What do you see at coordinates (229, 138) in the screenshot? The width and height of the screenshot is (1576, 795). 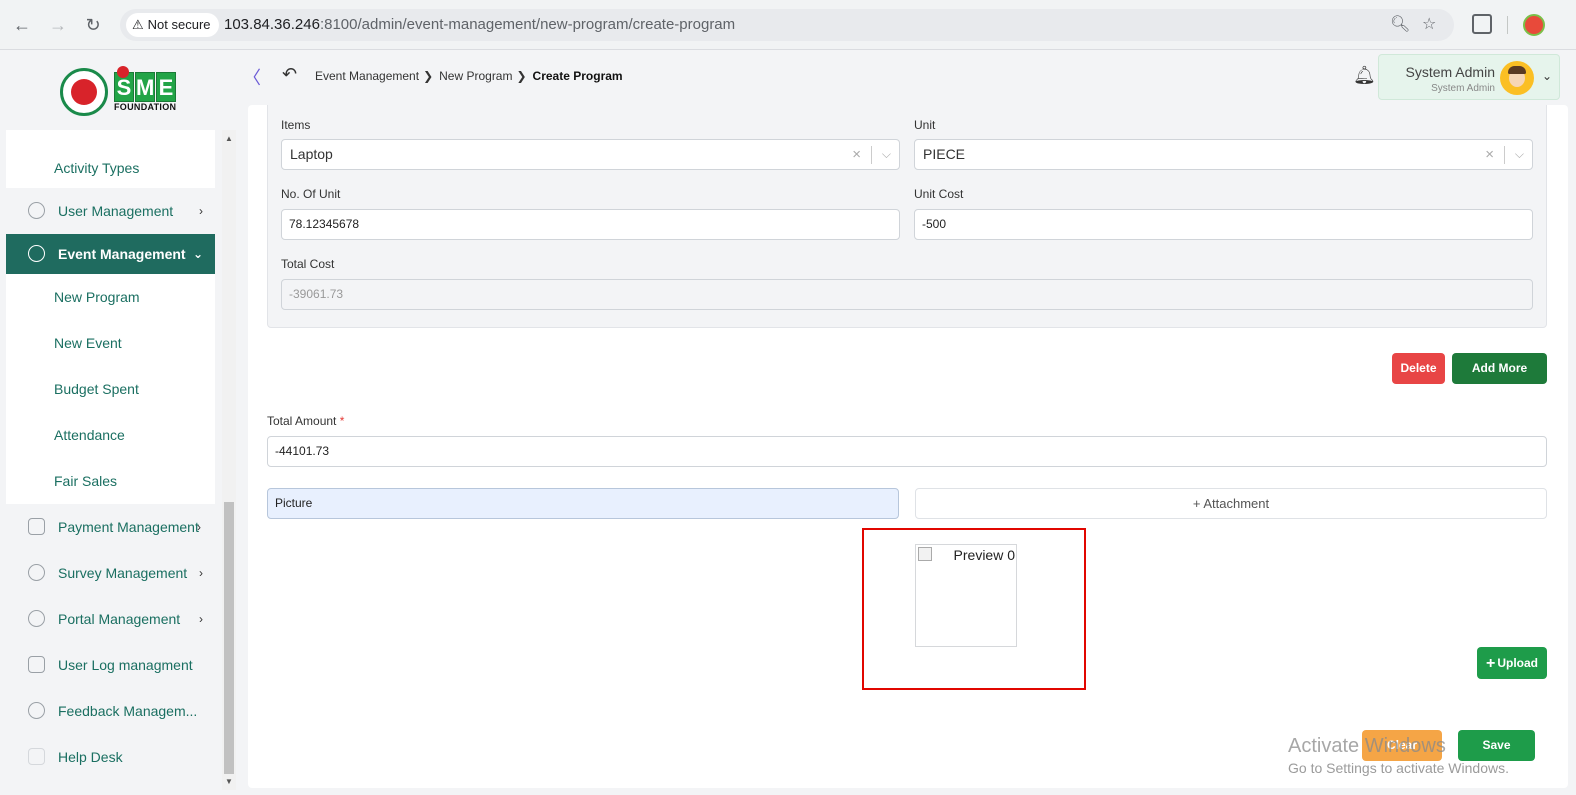 I see `scroll-up-arrow-icon: ▲` at bounding box center [229, 138].